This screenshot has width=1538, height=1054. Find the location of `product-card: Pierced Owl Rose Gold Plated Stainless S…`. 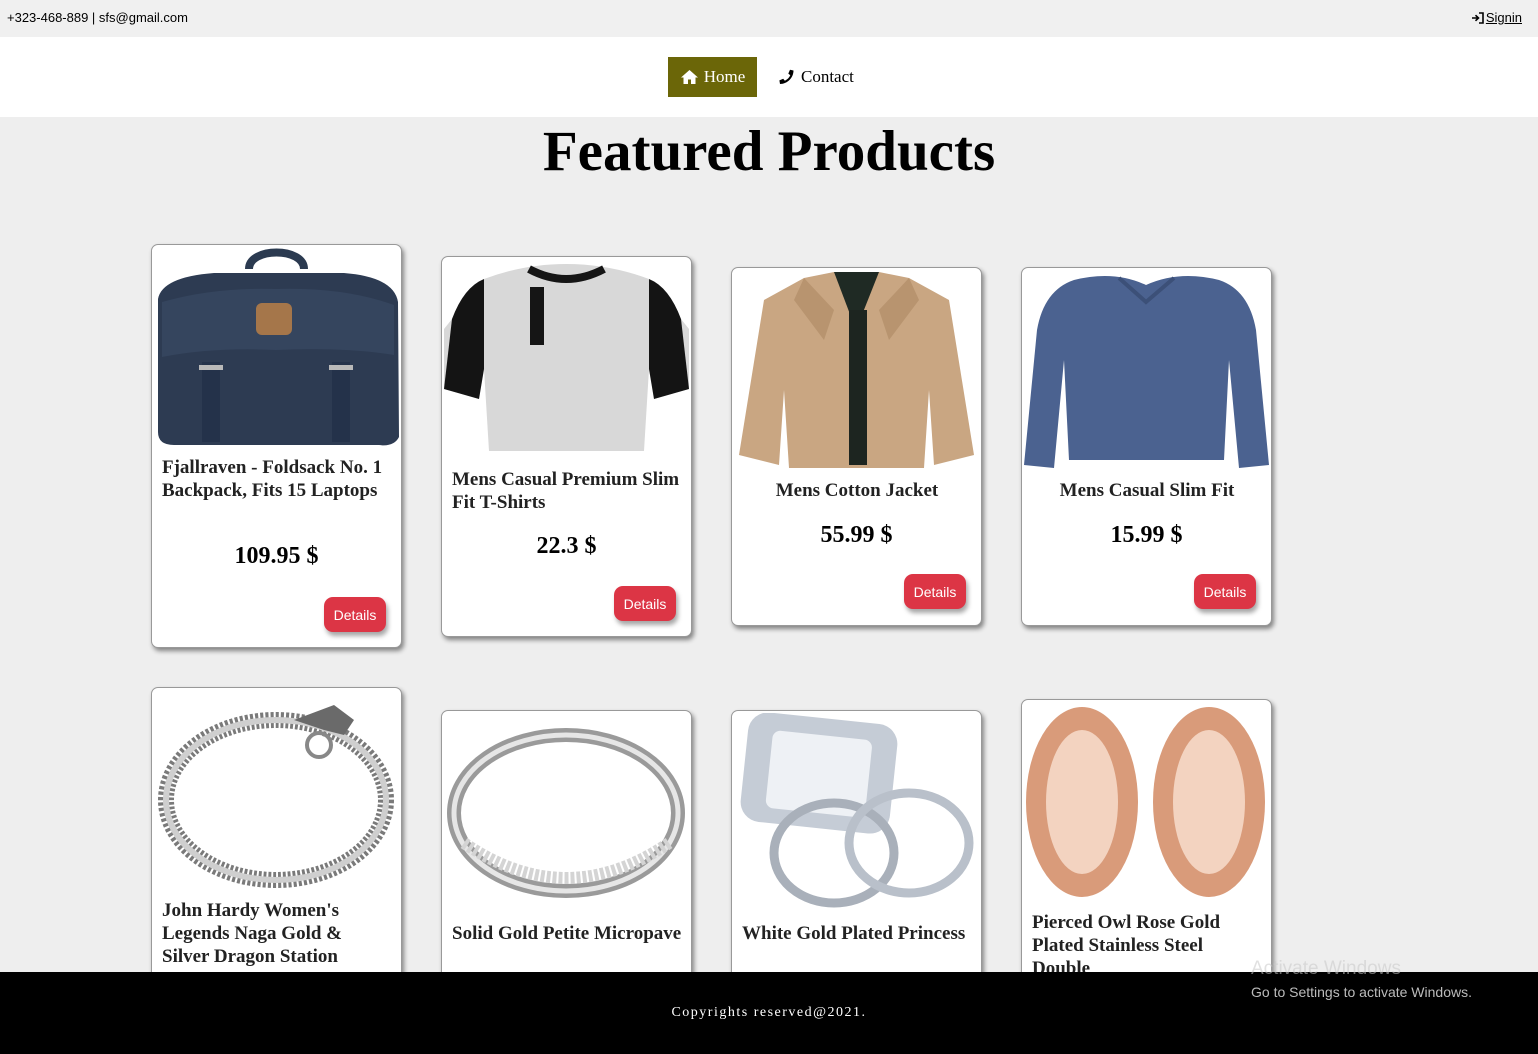

product-card: Pierced Owl Rose Gold Plated Stainless S… is located at coordinates (1146, 855).